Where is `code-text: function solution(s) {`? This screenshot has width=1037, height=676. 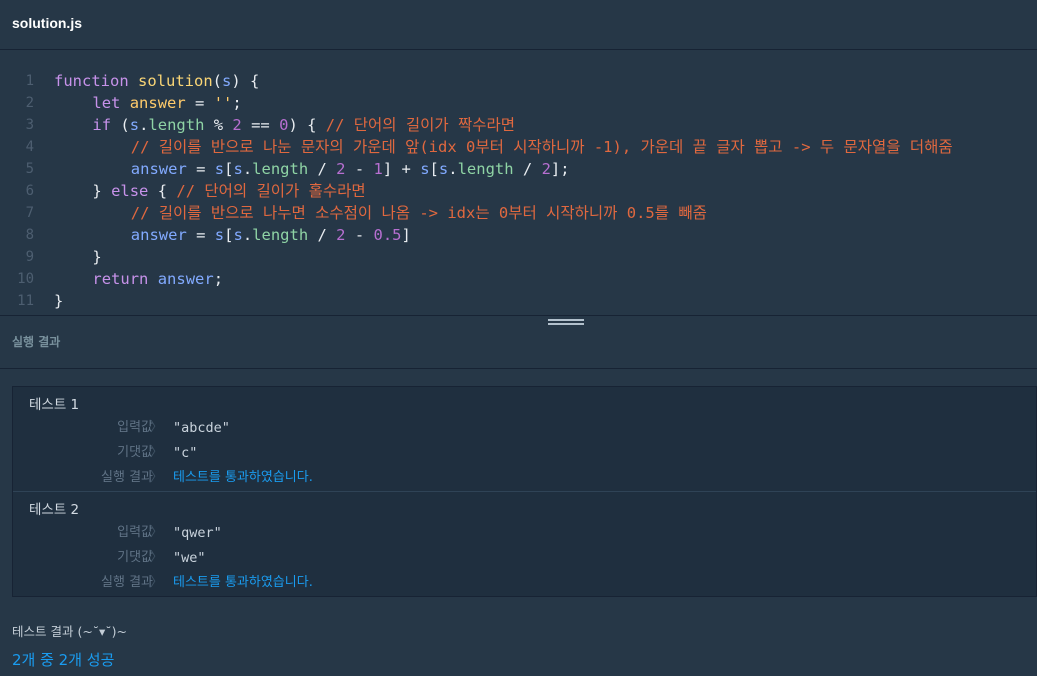 code-text: function solution(s) { is located at coordinates (156, 81).